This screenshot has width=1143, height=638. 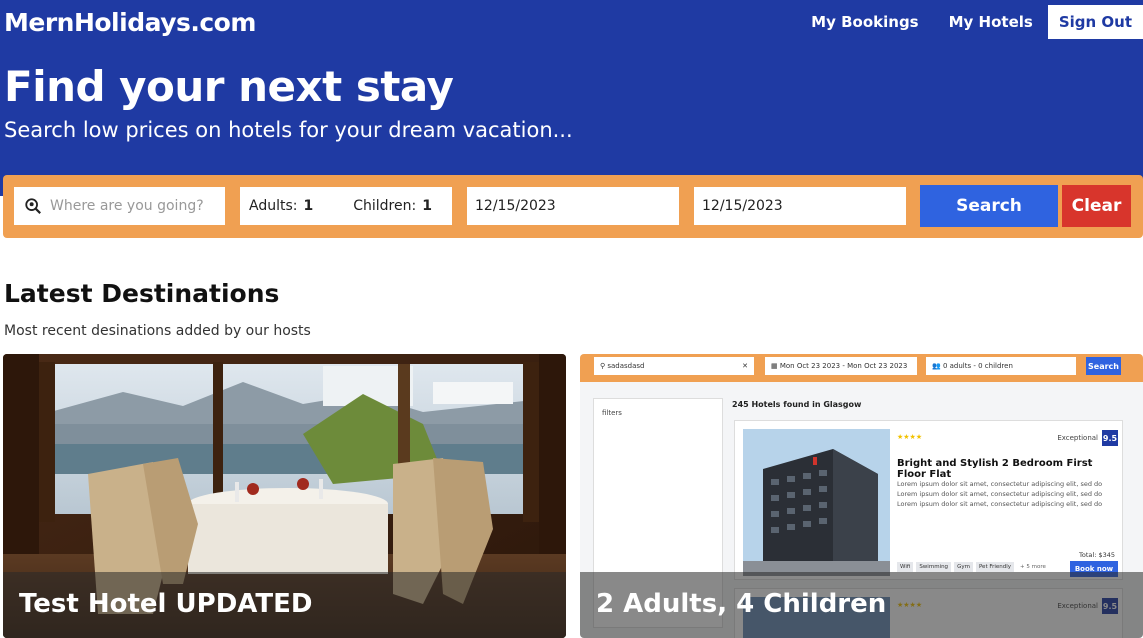 I want to click on card-title: 2 Adults, 4 Children, so click(x=741, y=604).